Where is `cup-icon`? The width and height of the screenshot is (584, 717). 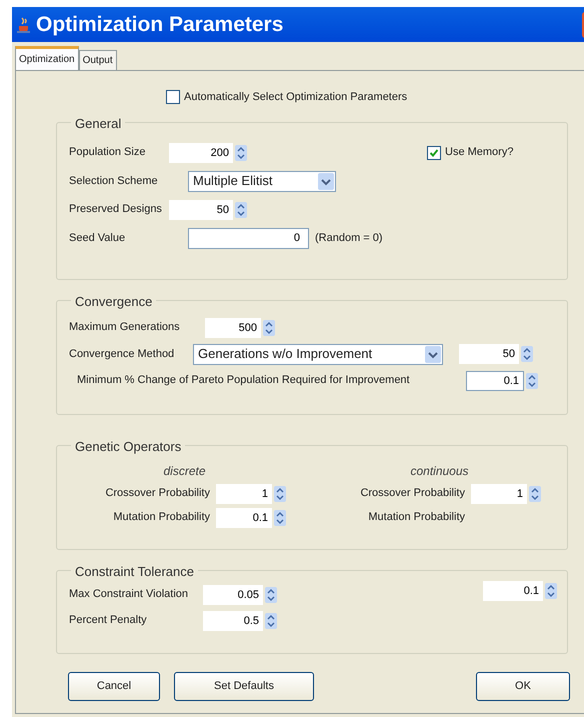
cup-icon is located at coordinates (24, 25).